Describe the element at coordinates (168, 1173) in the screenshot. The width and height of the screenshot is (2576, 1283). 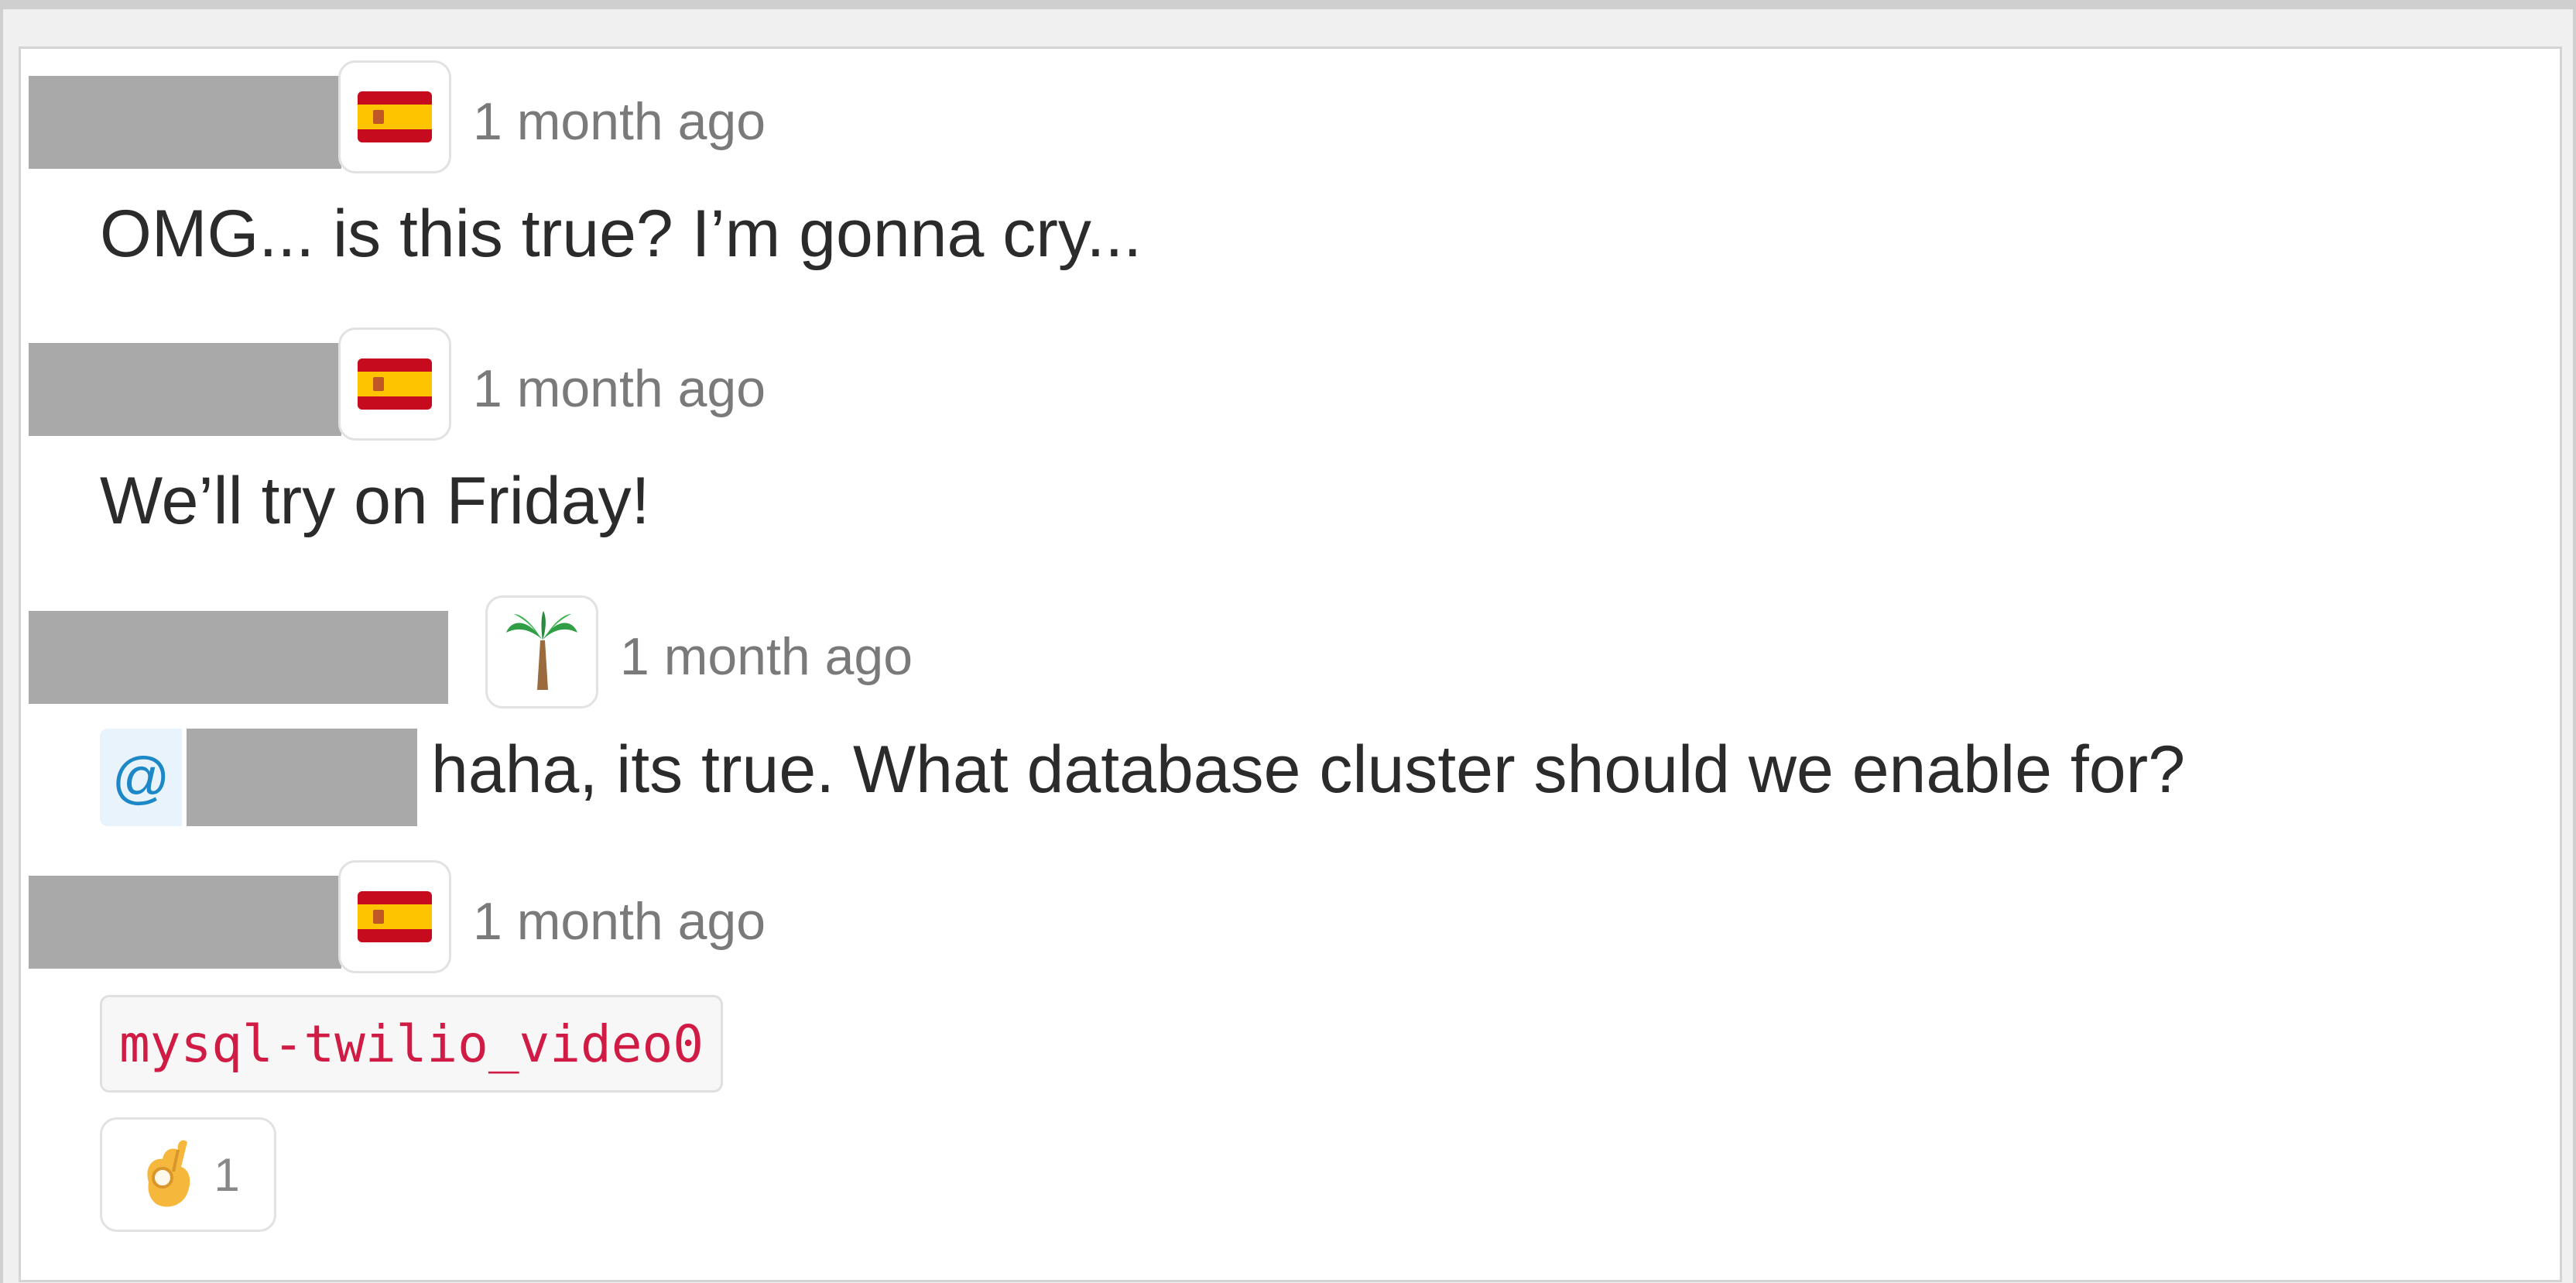
I see `ok-hand-icon` at that location.